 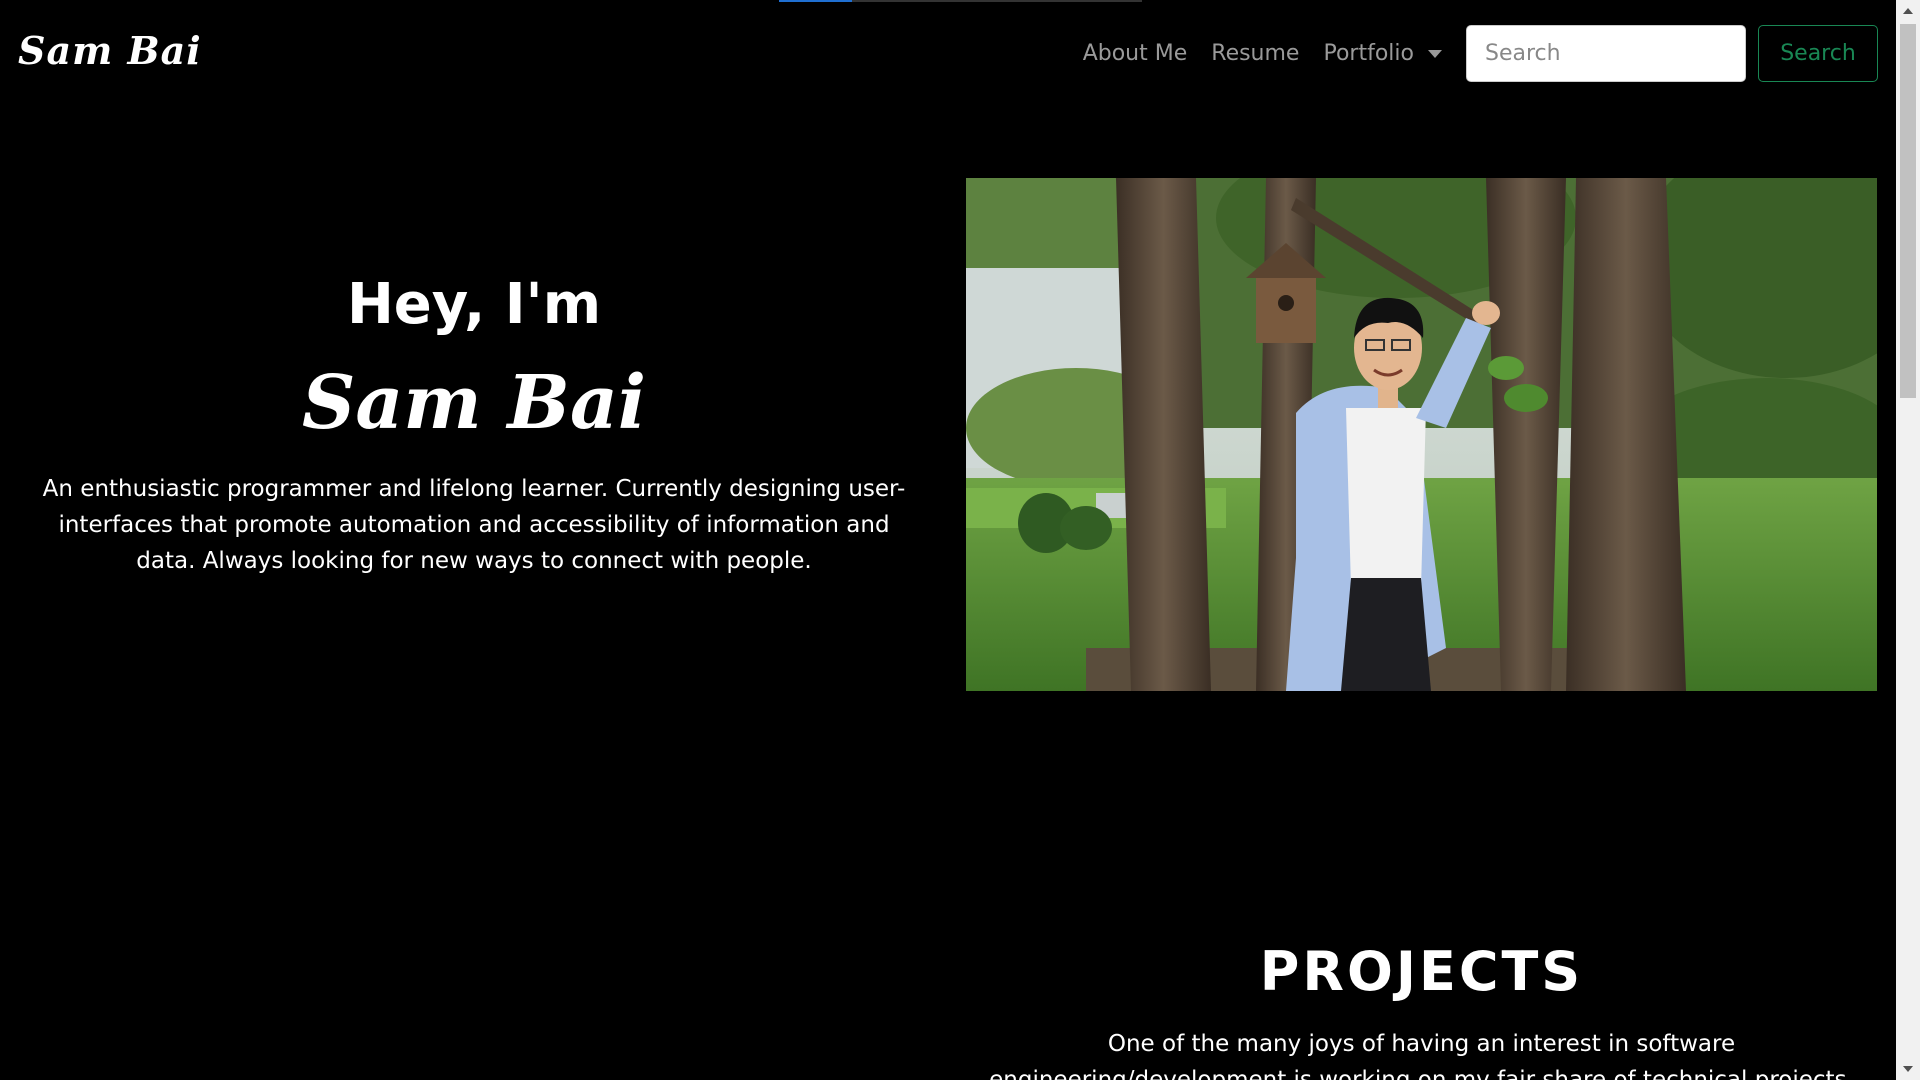 What do you see at coordinates (110, 50) in the screenshot?
I see `brand-logo: Sam Bai` at bounding box center [110, 50].